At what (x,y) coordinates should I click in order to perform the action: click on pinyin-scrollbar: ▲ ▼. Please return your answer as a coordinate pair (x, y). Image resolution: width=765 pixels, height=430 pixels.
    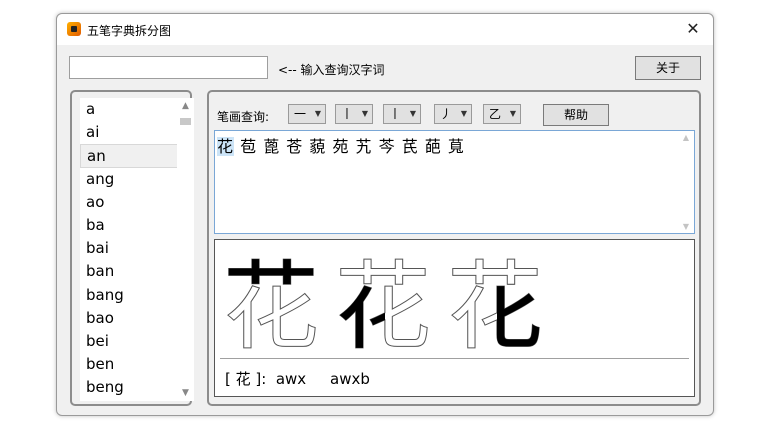
    Looking at the image, I should click on (185, 249).